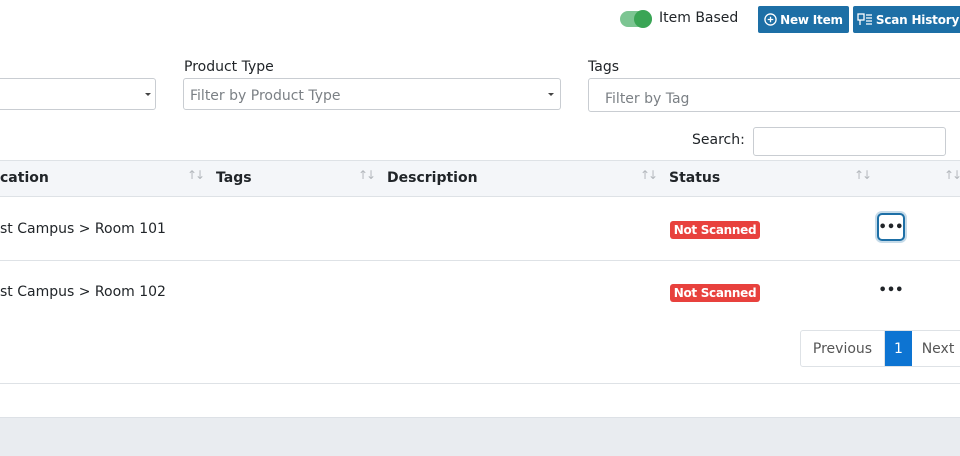  Describe the element at coordinates (849, 141) in the screenshot. I see `search-input` at that location.